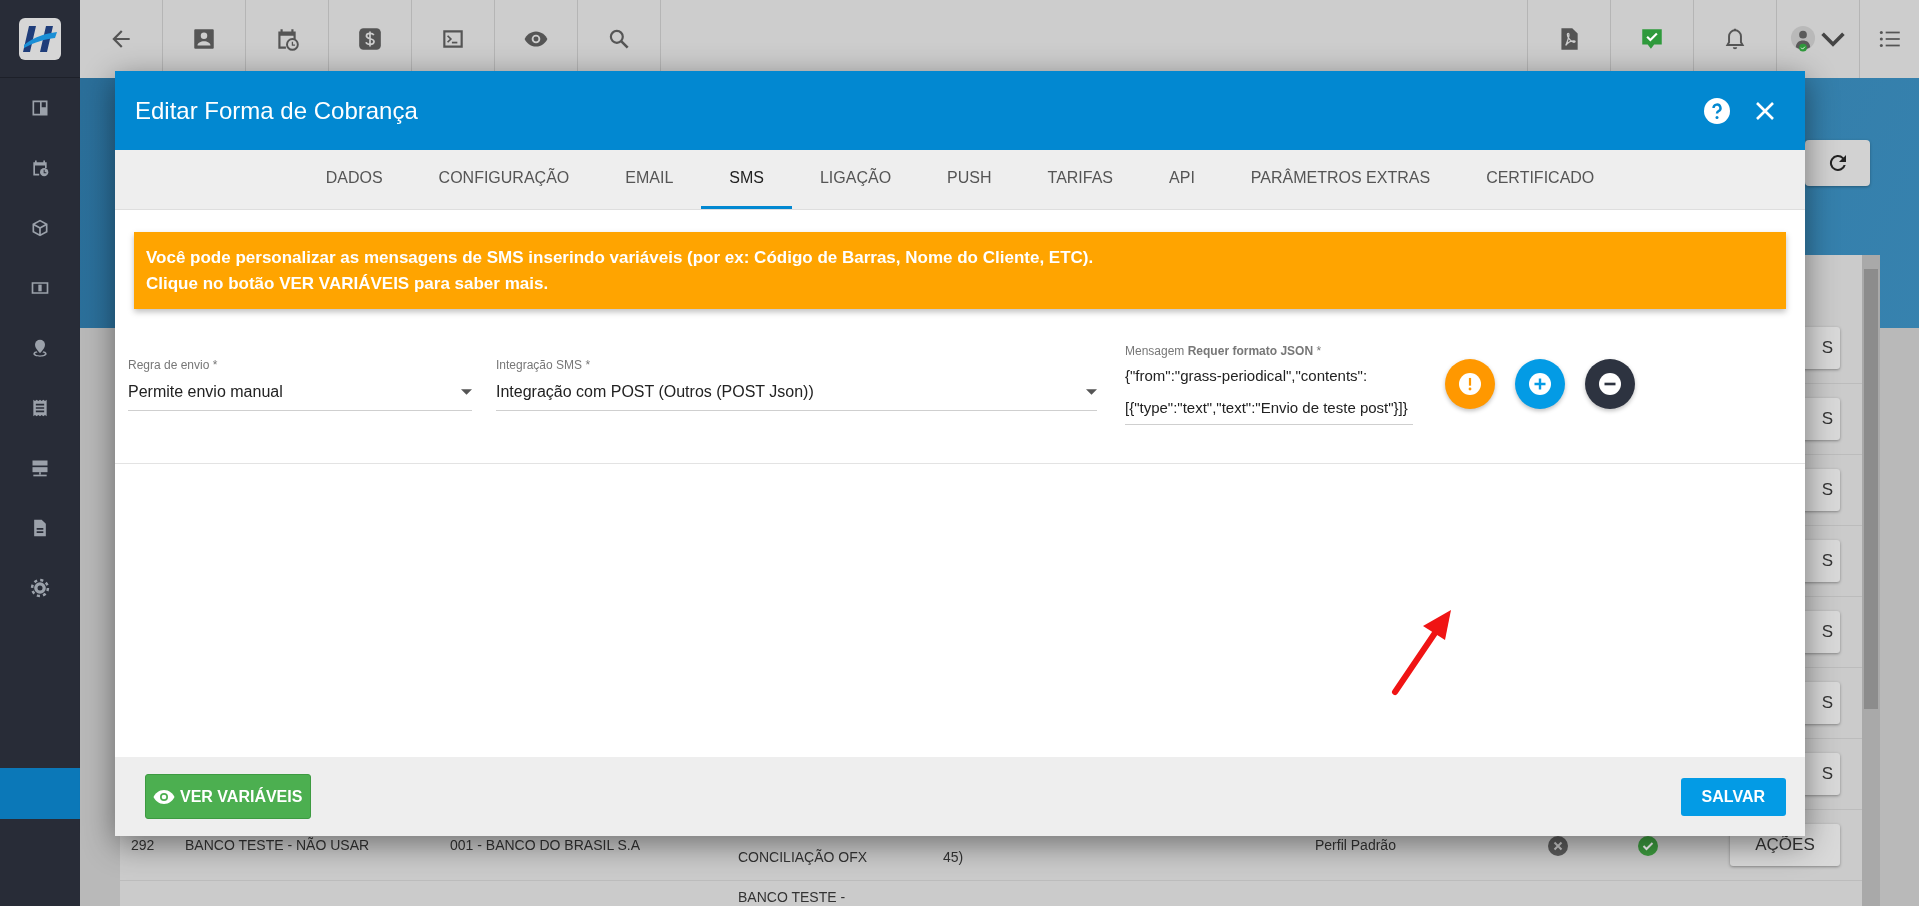  Describe the element at coordinates (1340, 179) in the screenshot. I see `tab: PARÂMETROS EXTRAS` at that location.